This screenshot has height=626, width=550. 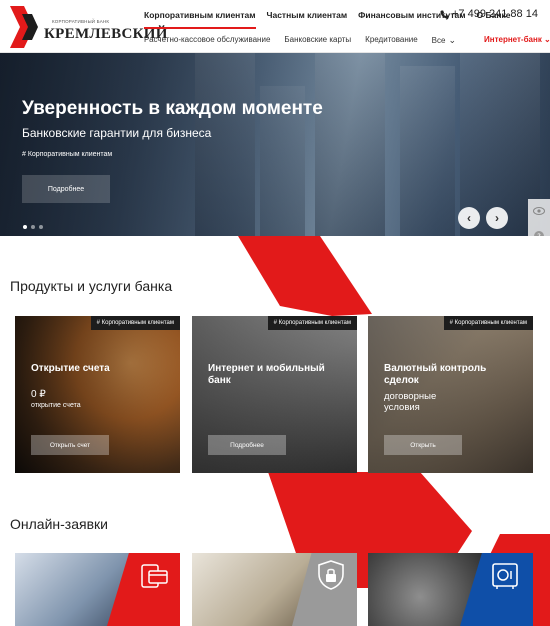 What do you see at coordinates (247, 445) in the screenshot?
I see `online-bank-more-button: Подробнее` at bounding box center [247, 445].